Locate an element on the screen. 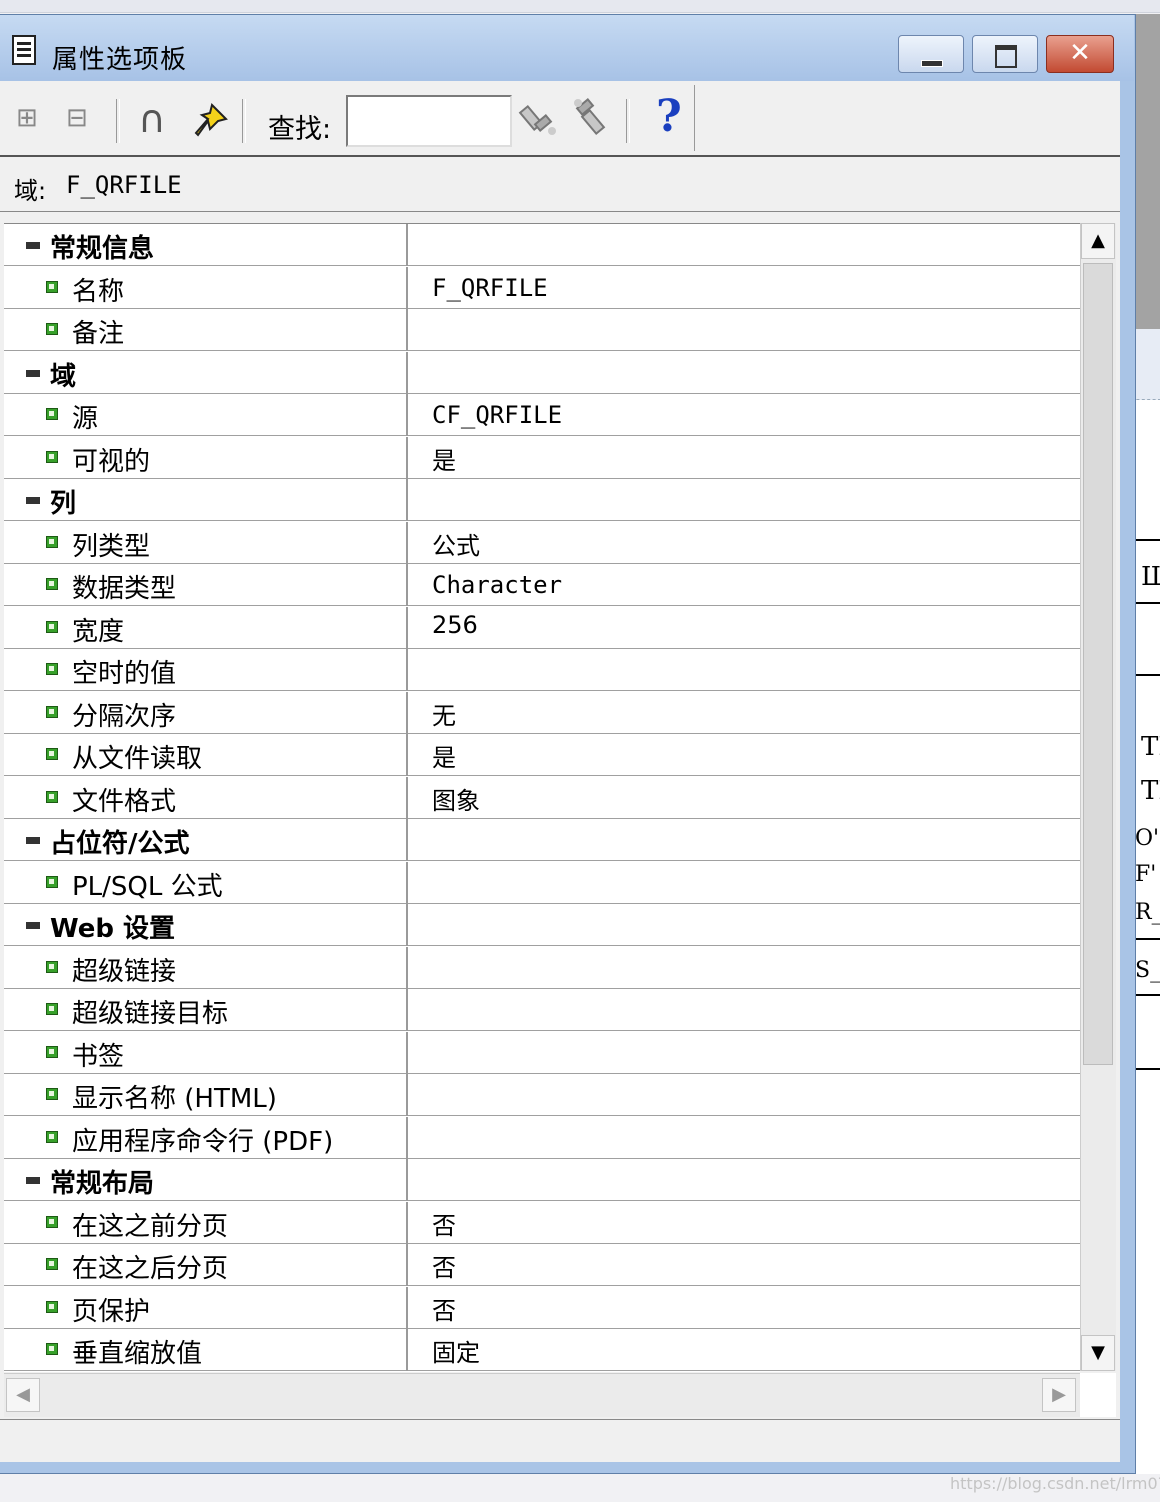  category-row: Web 设置 is located at coordinates (542, 925).